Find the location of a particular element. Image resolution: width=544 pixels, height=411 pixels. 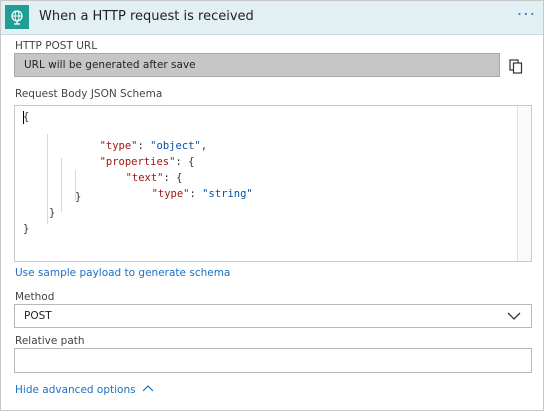

http-post-url-field: URL will be generated after save is located at coordinates (257, 65).